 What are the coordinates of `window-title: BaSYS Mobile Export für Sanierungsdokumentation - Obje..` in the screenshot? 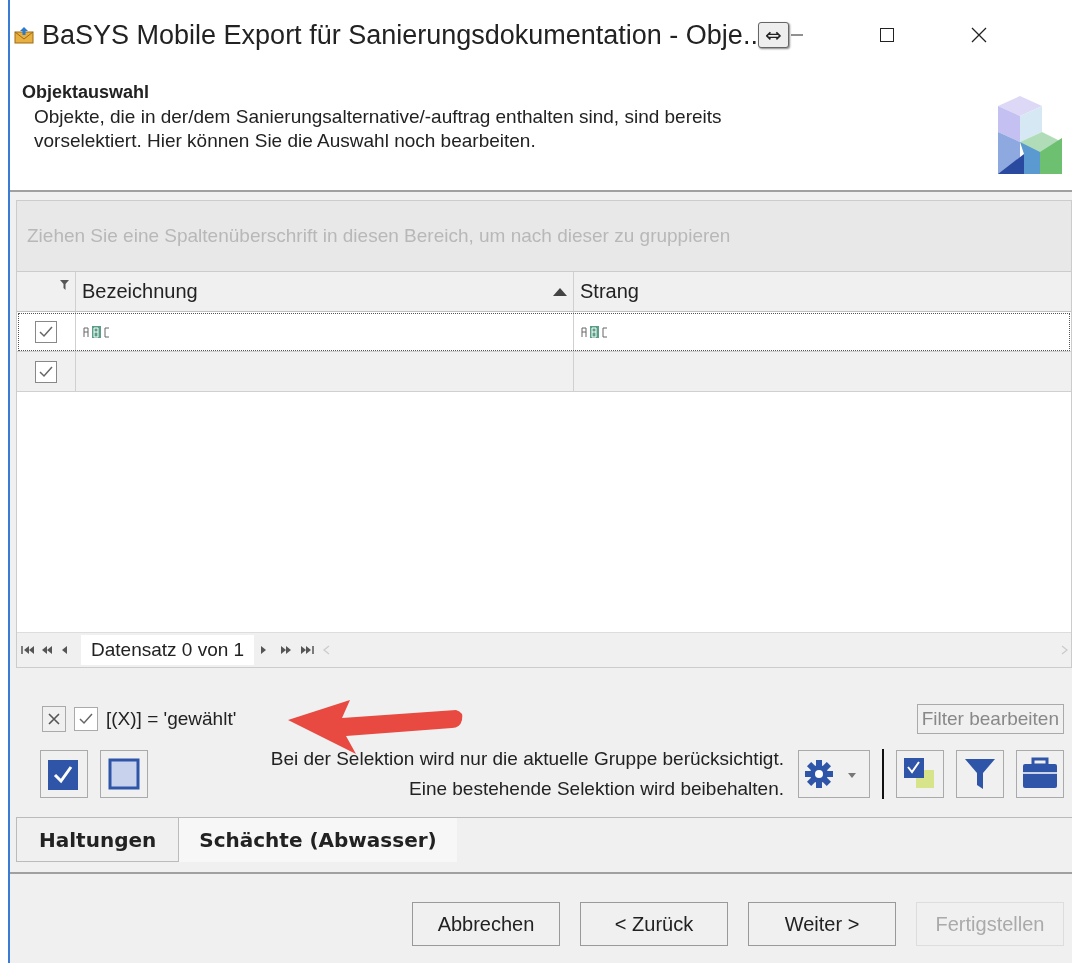 It's located at (400, 35).